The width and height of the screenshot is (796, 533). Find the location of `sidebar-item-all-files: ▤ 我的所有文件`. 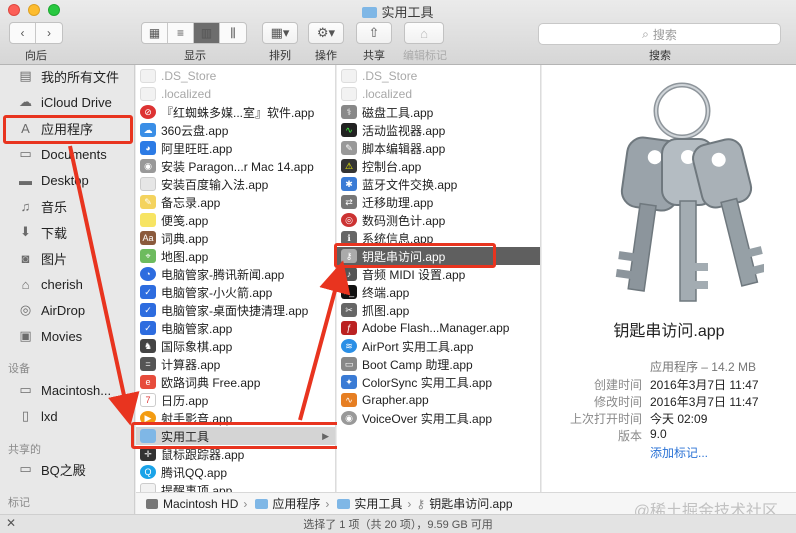

sidebar-item-all-files: ▤ 我的所有文件 is located at coordinates (67, 76).